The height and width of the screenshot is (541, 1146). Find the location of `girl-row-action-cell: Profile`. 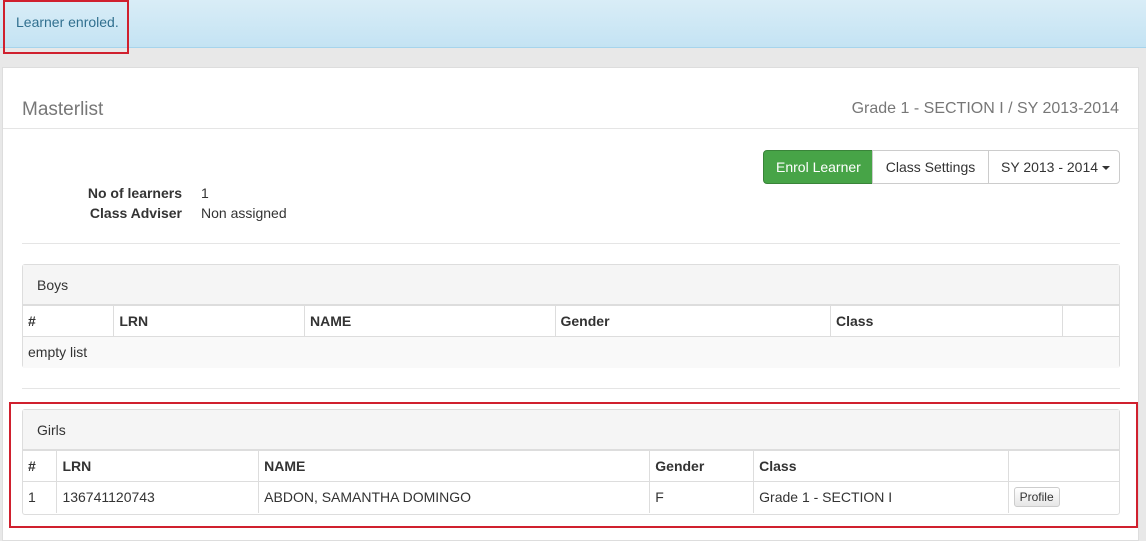

girl-row-action-cell: Profile is located at coordinates (1063, 497).